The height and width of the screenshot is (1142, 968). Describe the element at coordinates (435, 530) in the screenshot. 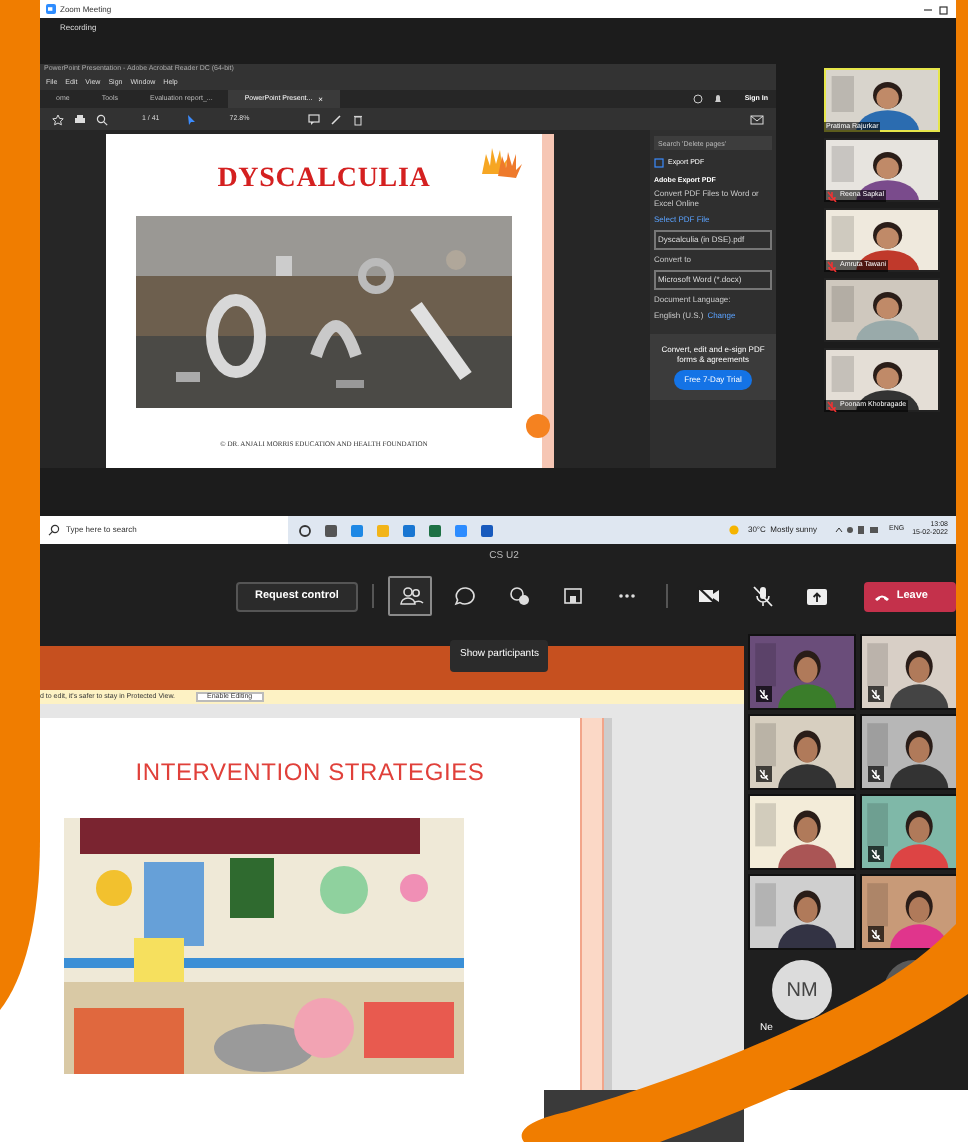

I see `spreadsheet-icon` at that location.